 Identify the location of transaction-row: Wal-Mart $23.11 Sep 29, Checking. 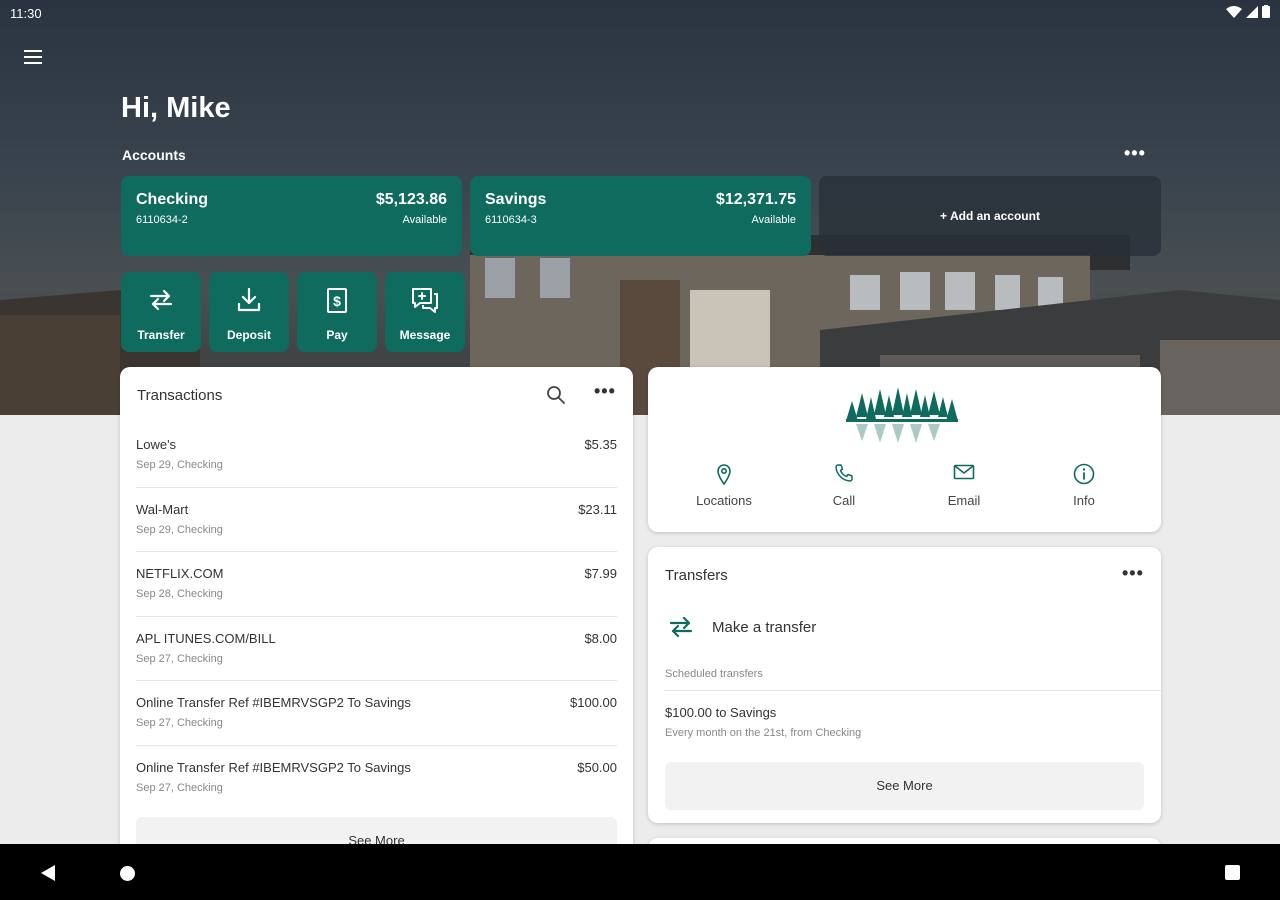
(376, 520).